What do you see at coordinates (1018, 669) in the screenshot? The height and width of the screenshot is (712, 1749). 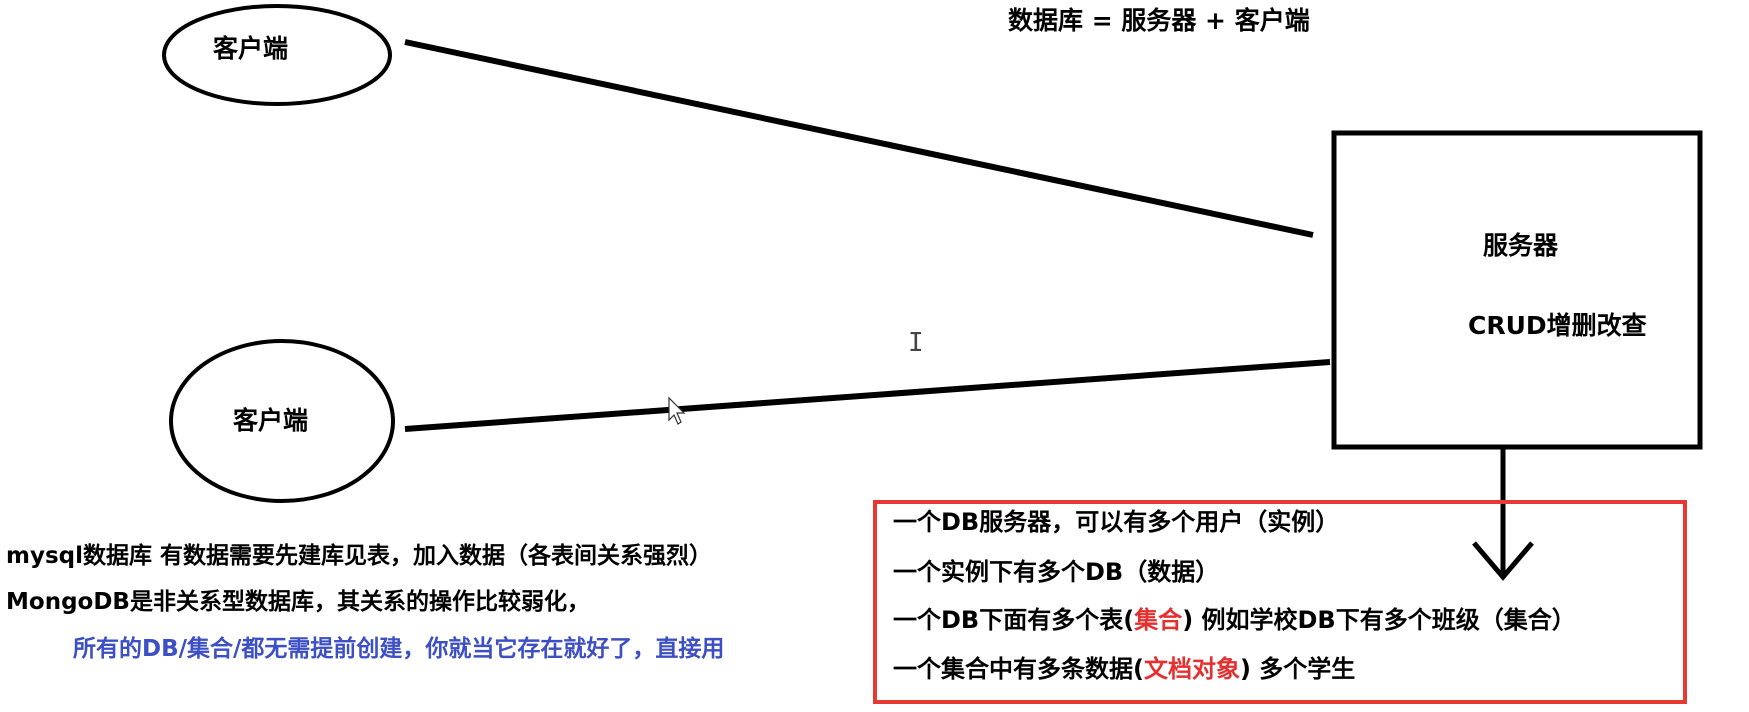 I see `box-note-collection-docs-a: 一个集合中有多条数据(` at bounding box center [1018, 669].